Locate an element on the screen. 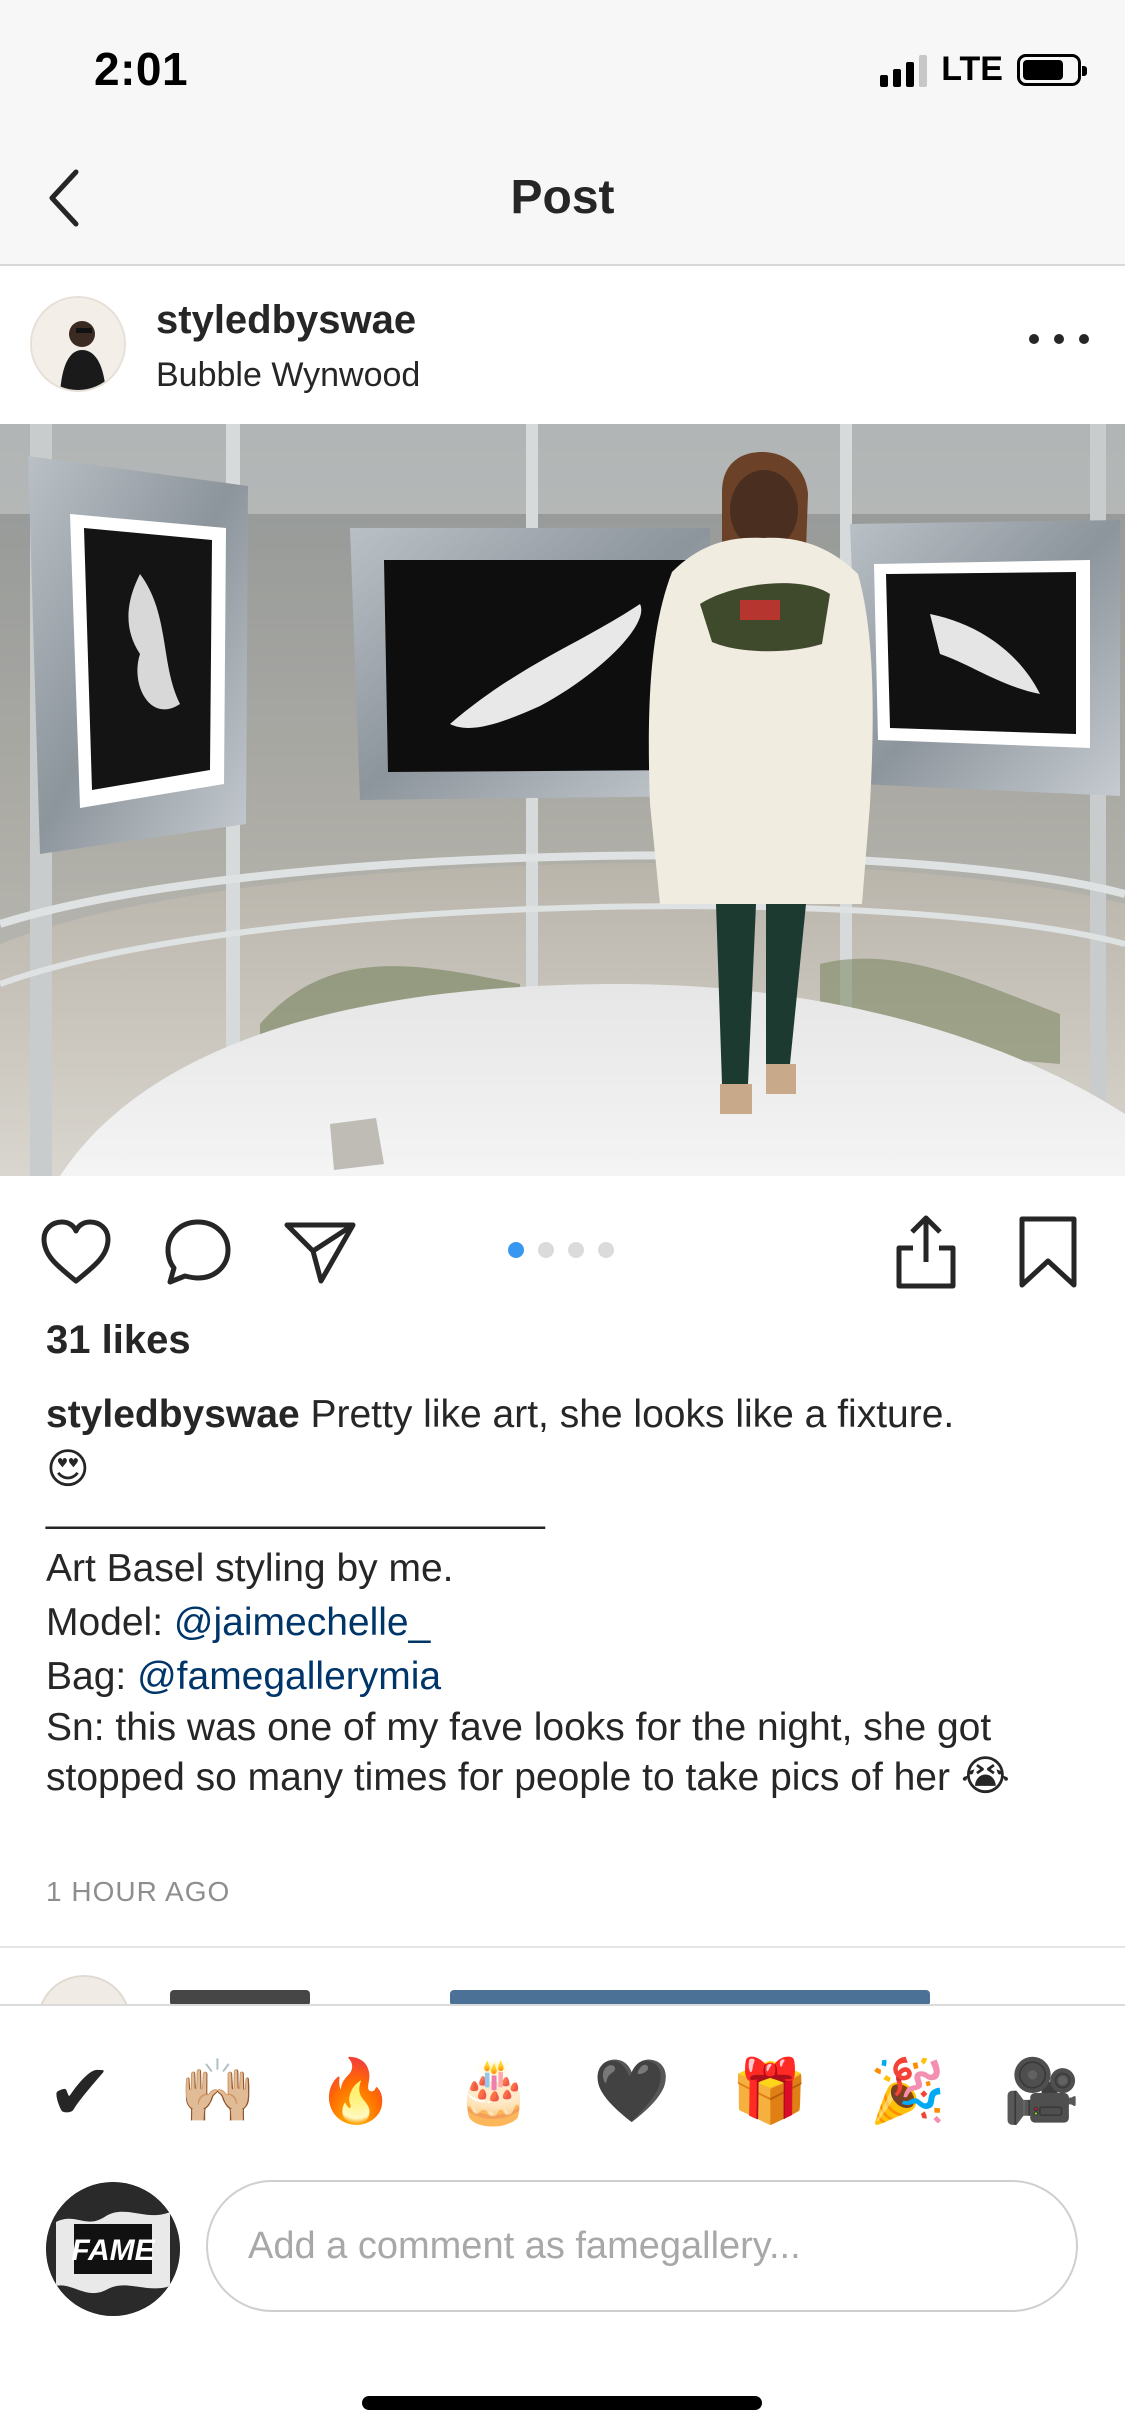 This screenshot has width=1125, height=2436. upload-button is located at coordinates (926, 1252).